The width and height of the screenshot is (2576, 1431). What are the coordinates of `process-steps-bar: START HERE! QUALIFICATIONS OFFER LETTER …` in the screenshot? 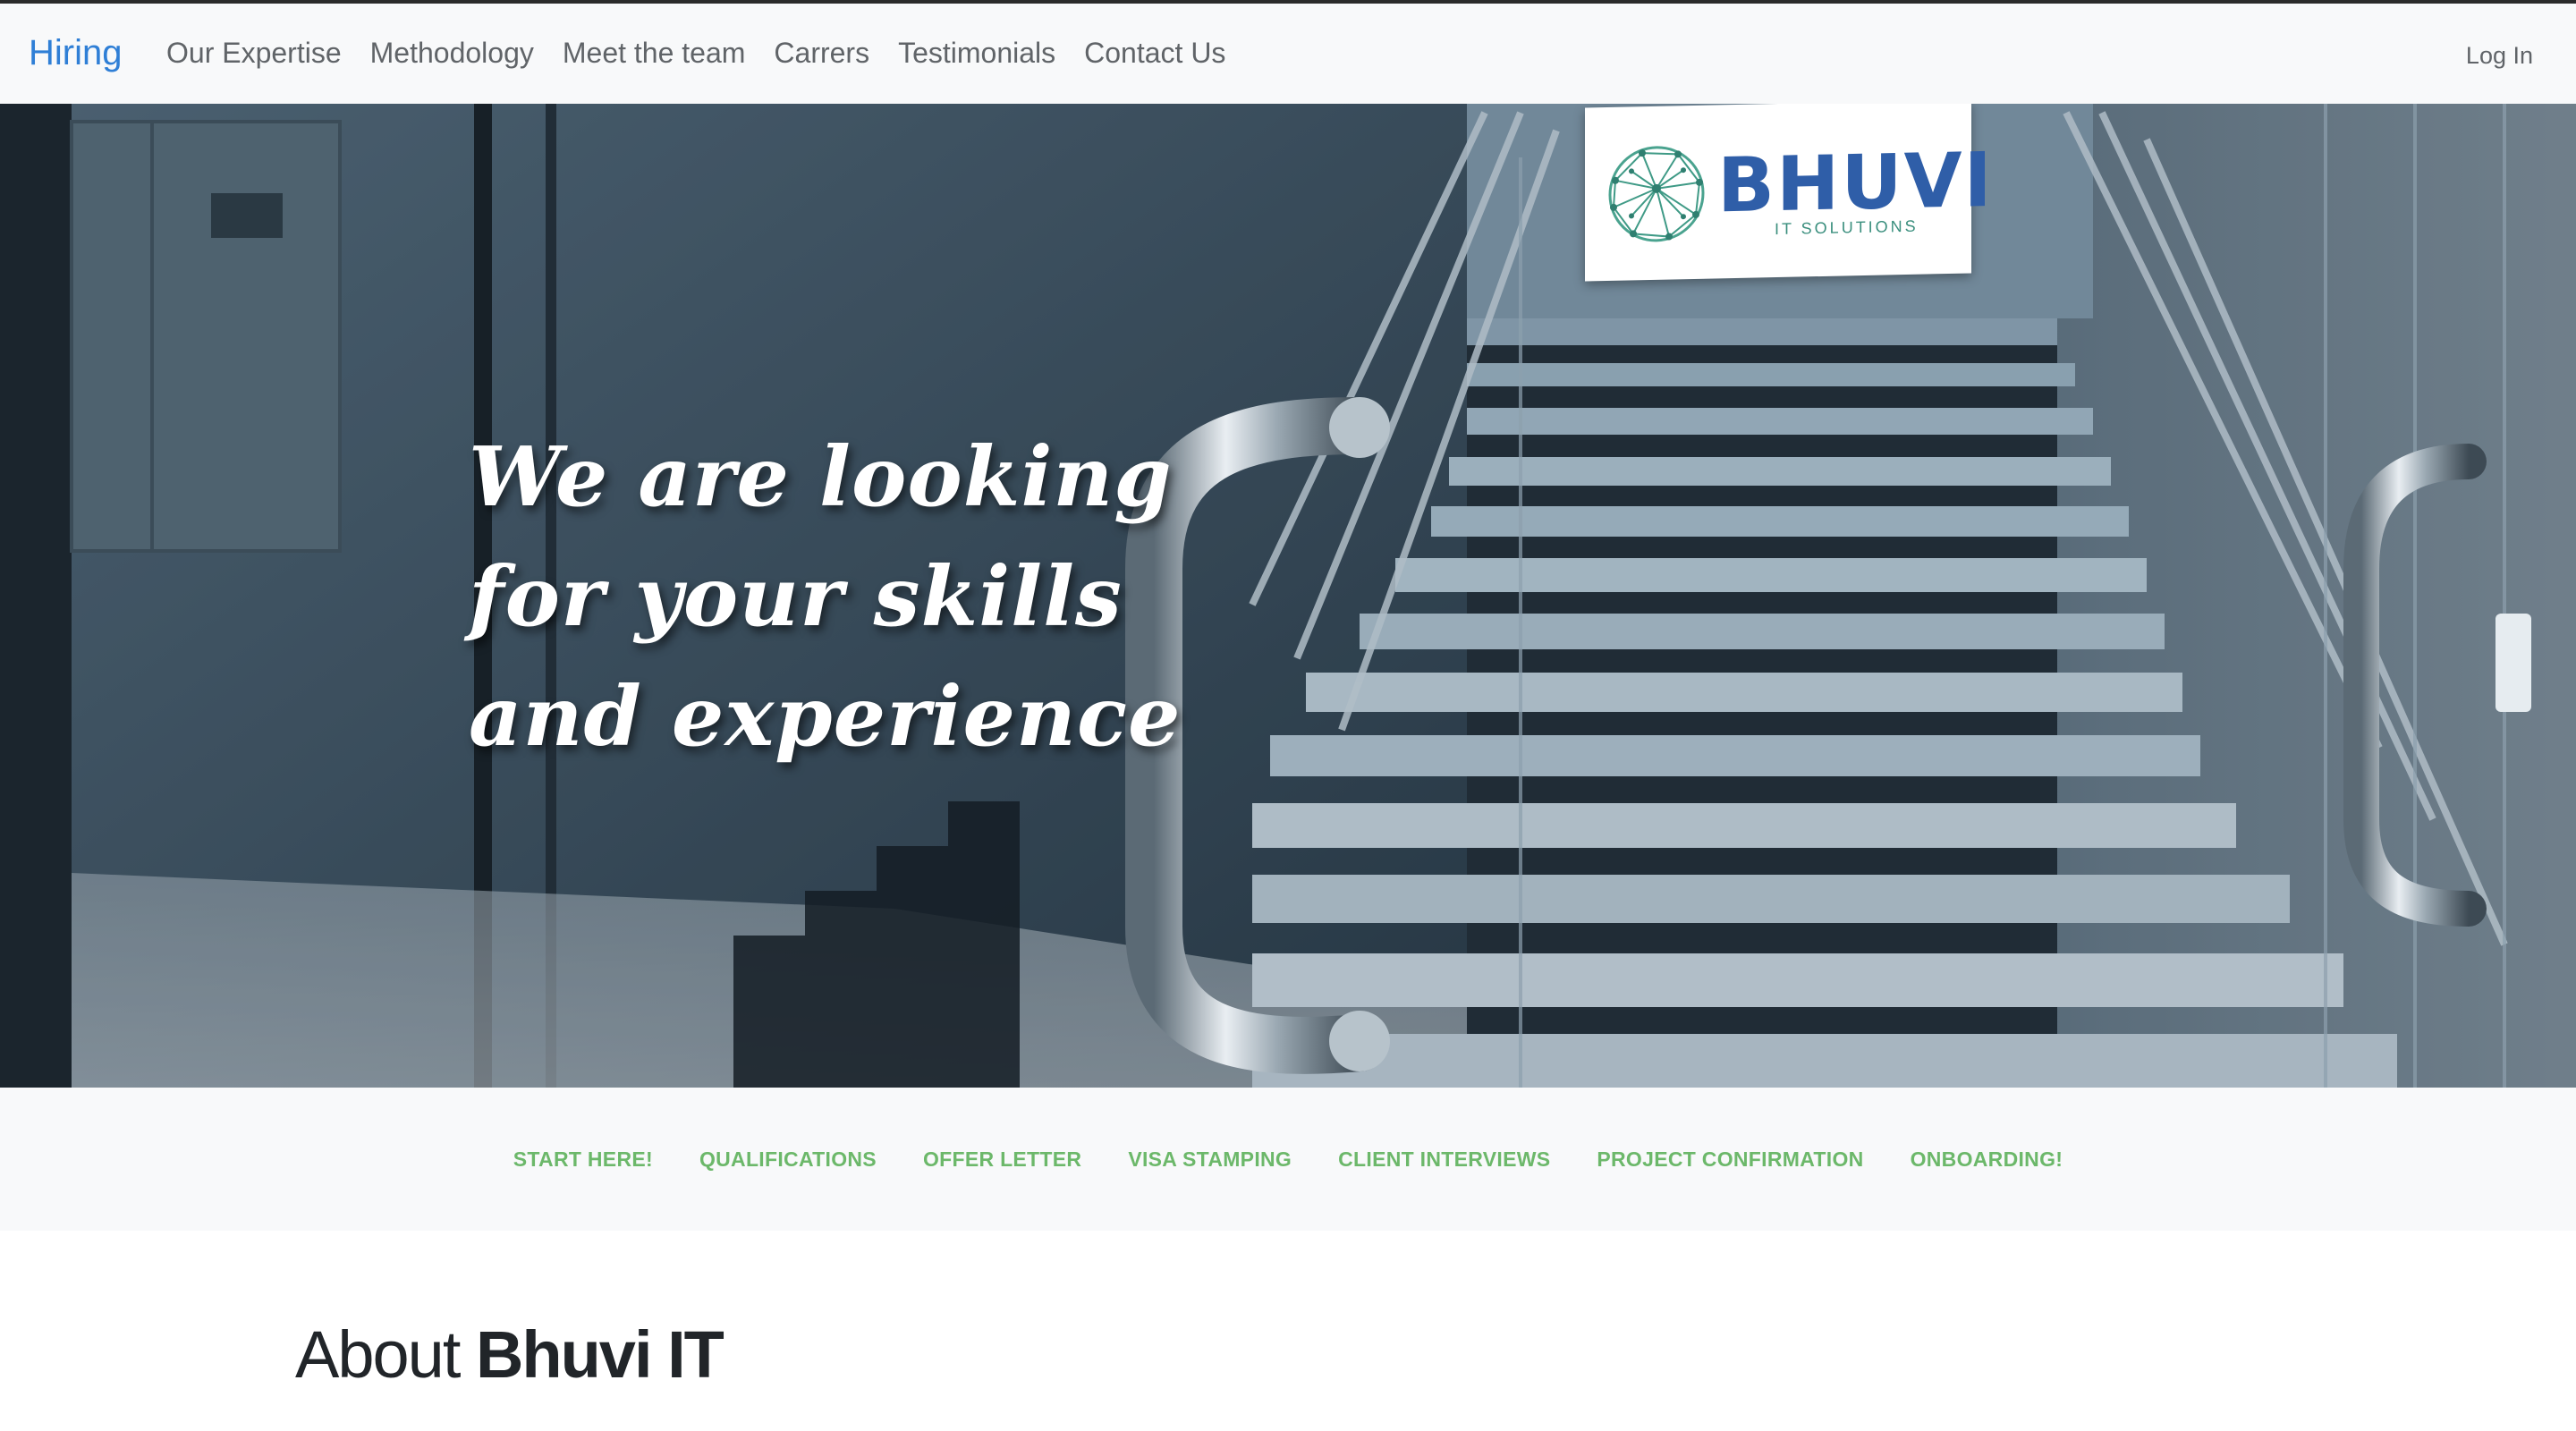 It's located at (1288, 1160).